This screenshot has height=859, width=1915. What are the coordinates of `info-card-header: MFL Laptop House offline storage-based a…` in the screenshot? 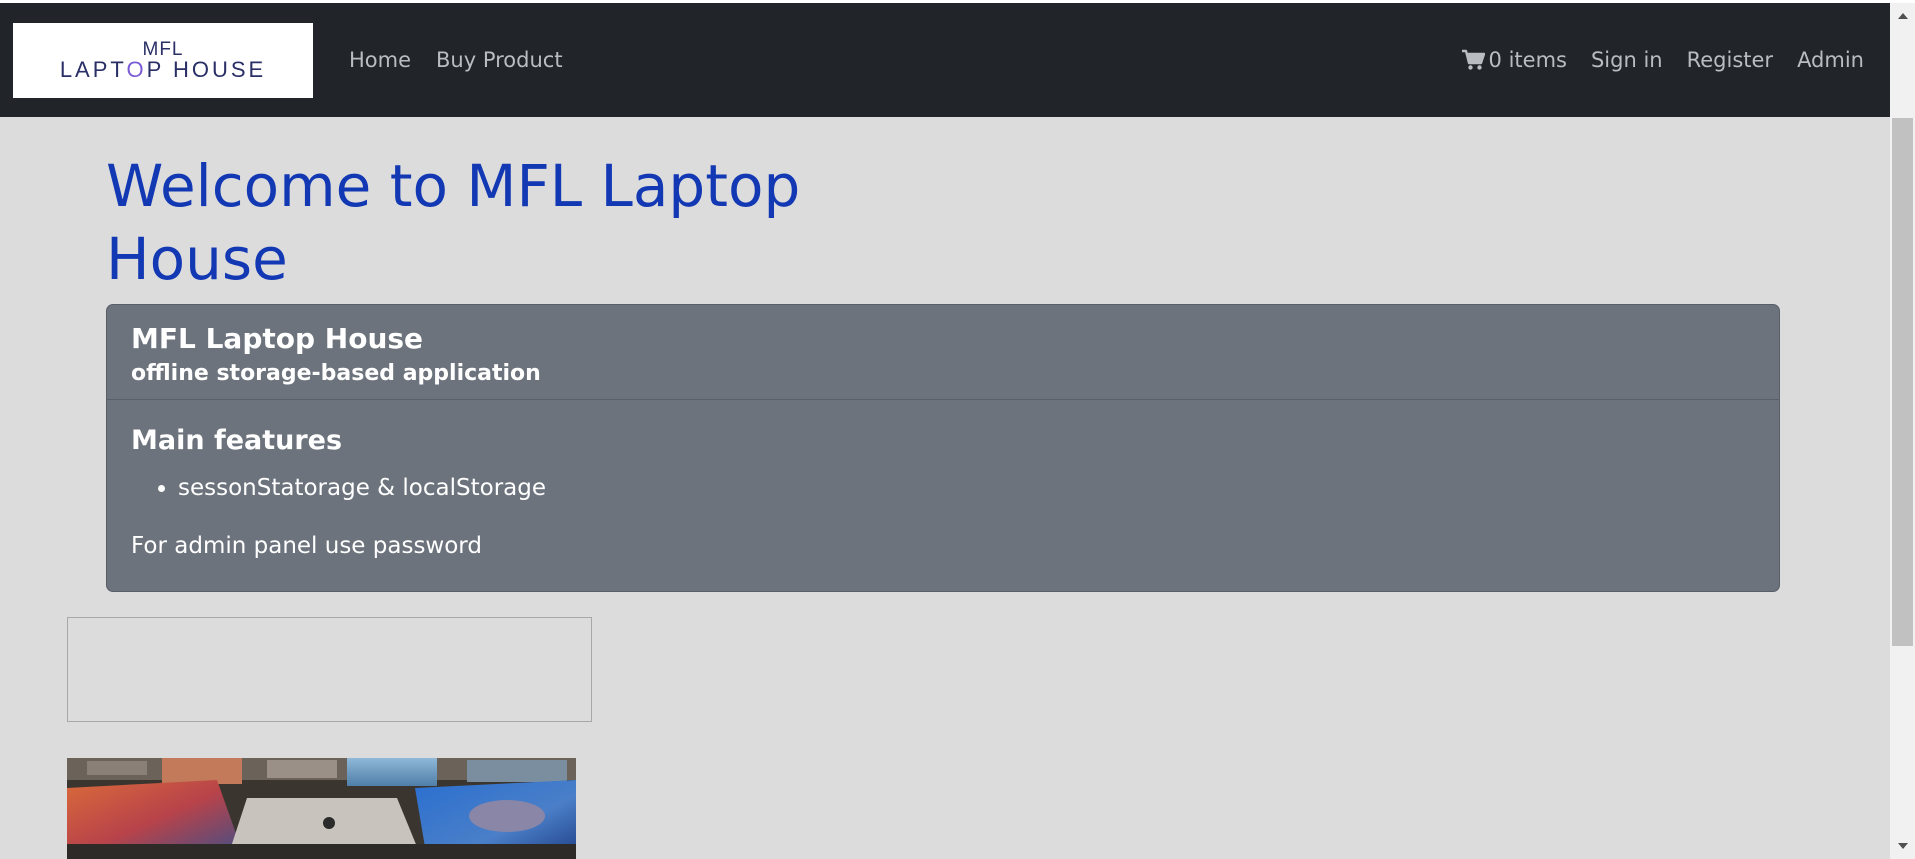 It's located at (943, 352).